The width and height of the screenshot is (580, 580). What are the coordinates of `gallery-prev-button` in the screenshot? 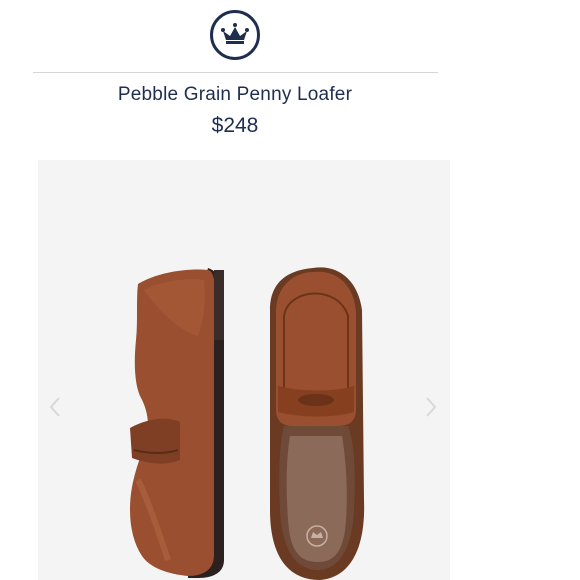 It's located at (55, 407).